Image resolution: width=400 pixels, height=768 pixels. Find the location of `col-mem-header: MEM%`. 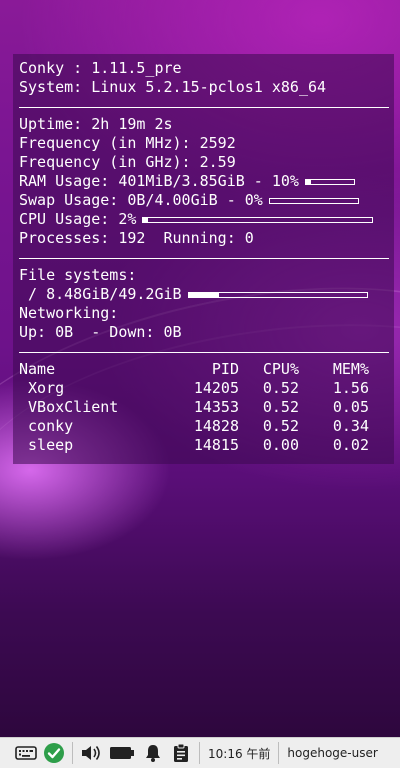

col-mem-header: MEM% is located at coordinates (350, 369).